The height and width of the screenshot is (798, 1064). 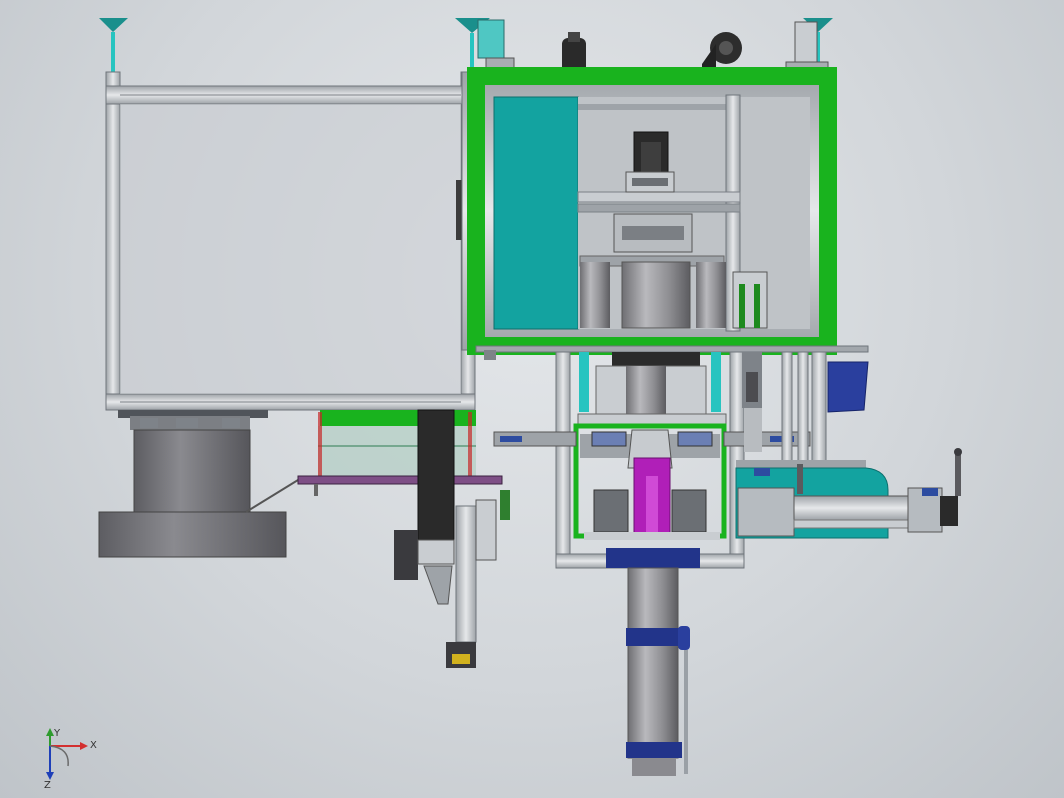 I want to click on z-axis-label: Z, so click(x=47, y=784).